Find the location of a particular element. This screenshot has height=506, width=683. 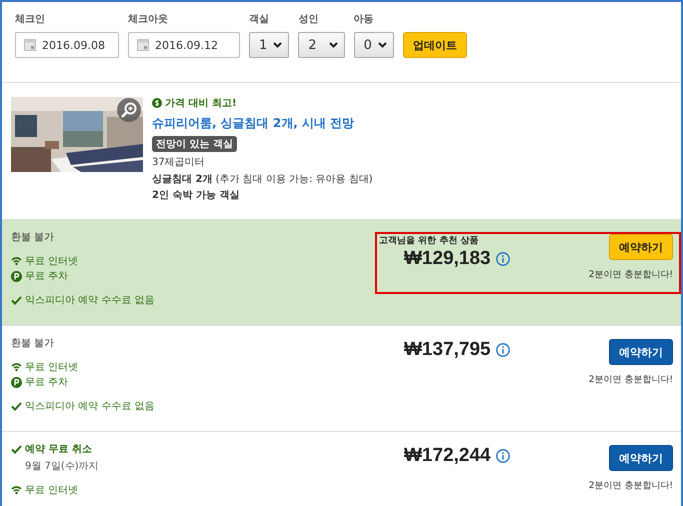

bed-info: 싱글침대 2개 (추가 침대 이용 가능: 유아용 침대) is located at coordinates (262, 179).